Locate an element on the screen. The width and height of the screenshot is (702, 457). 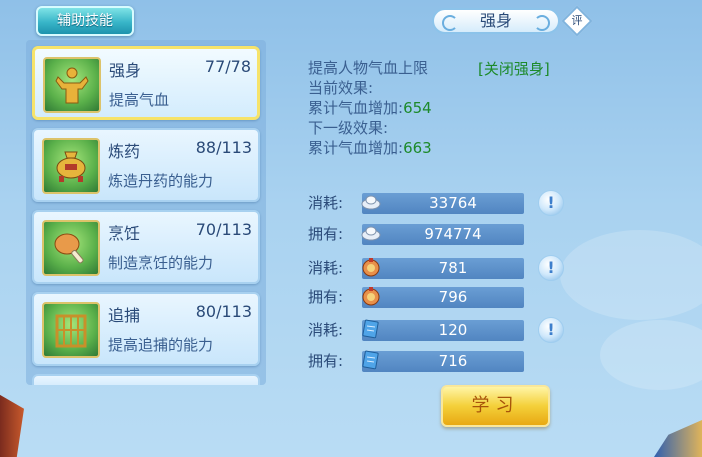
skill-name: 强身 is located at coordinates (125, 70).